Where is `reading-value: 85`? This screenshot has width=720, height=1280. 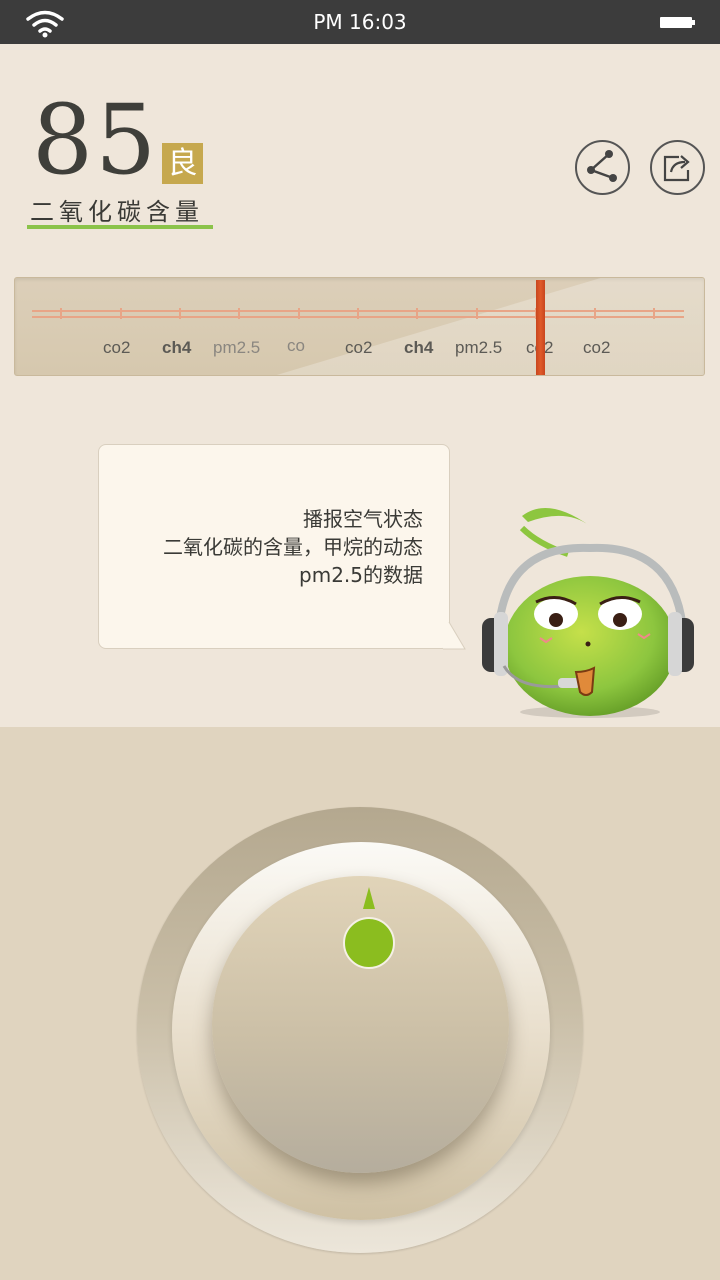
reading-value: 85 is located at coordinates (95, 140).